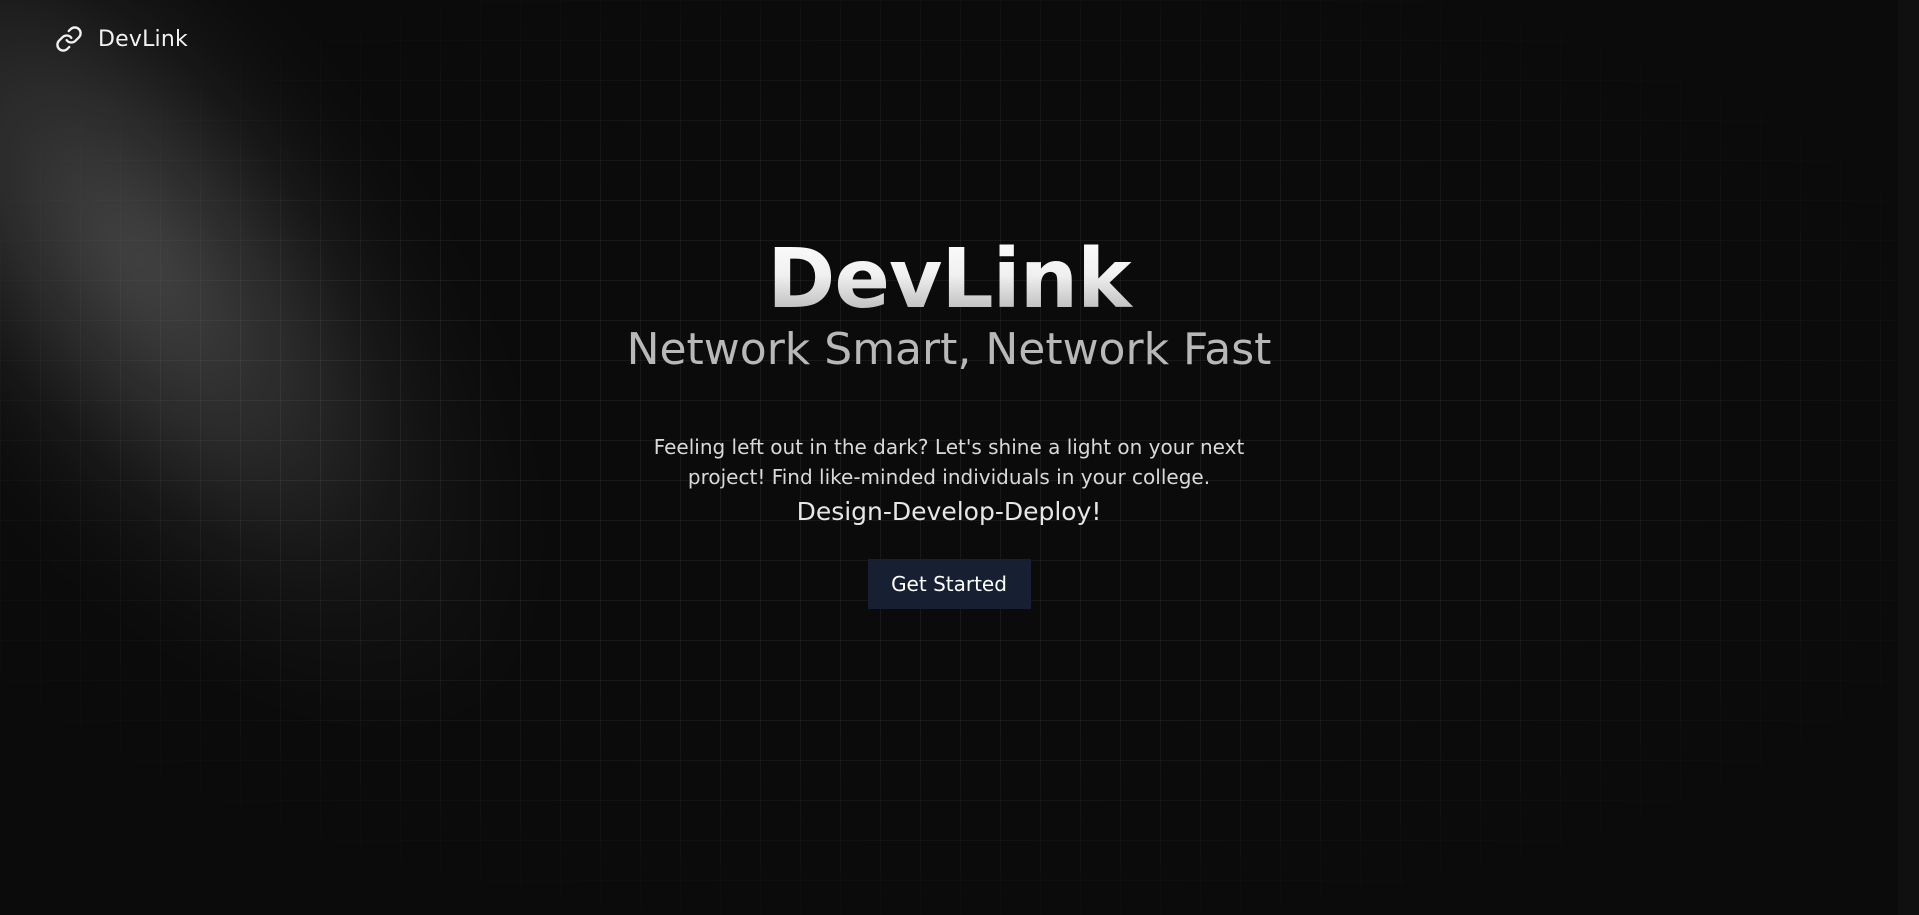  What do you see at coordinates (69, 39) in the screenshot?
I see `link-icon` at bounding box center [69, 39].